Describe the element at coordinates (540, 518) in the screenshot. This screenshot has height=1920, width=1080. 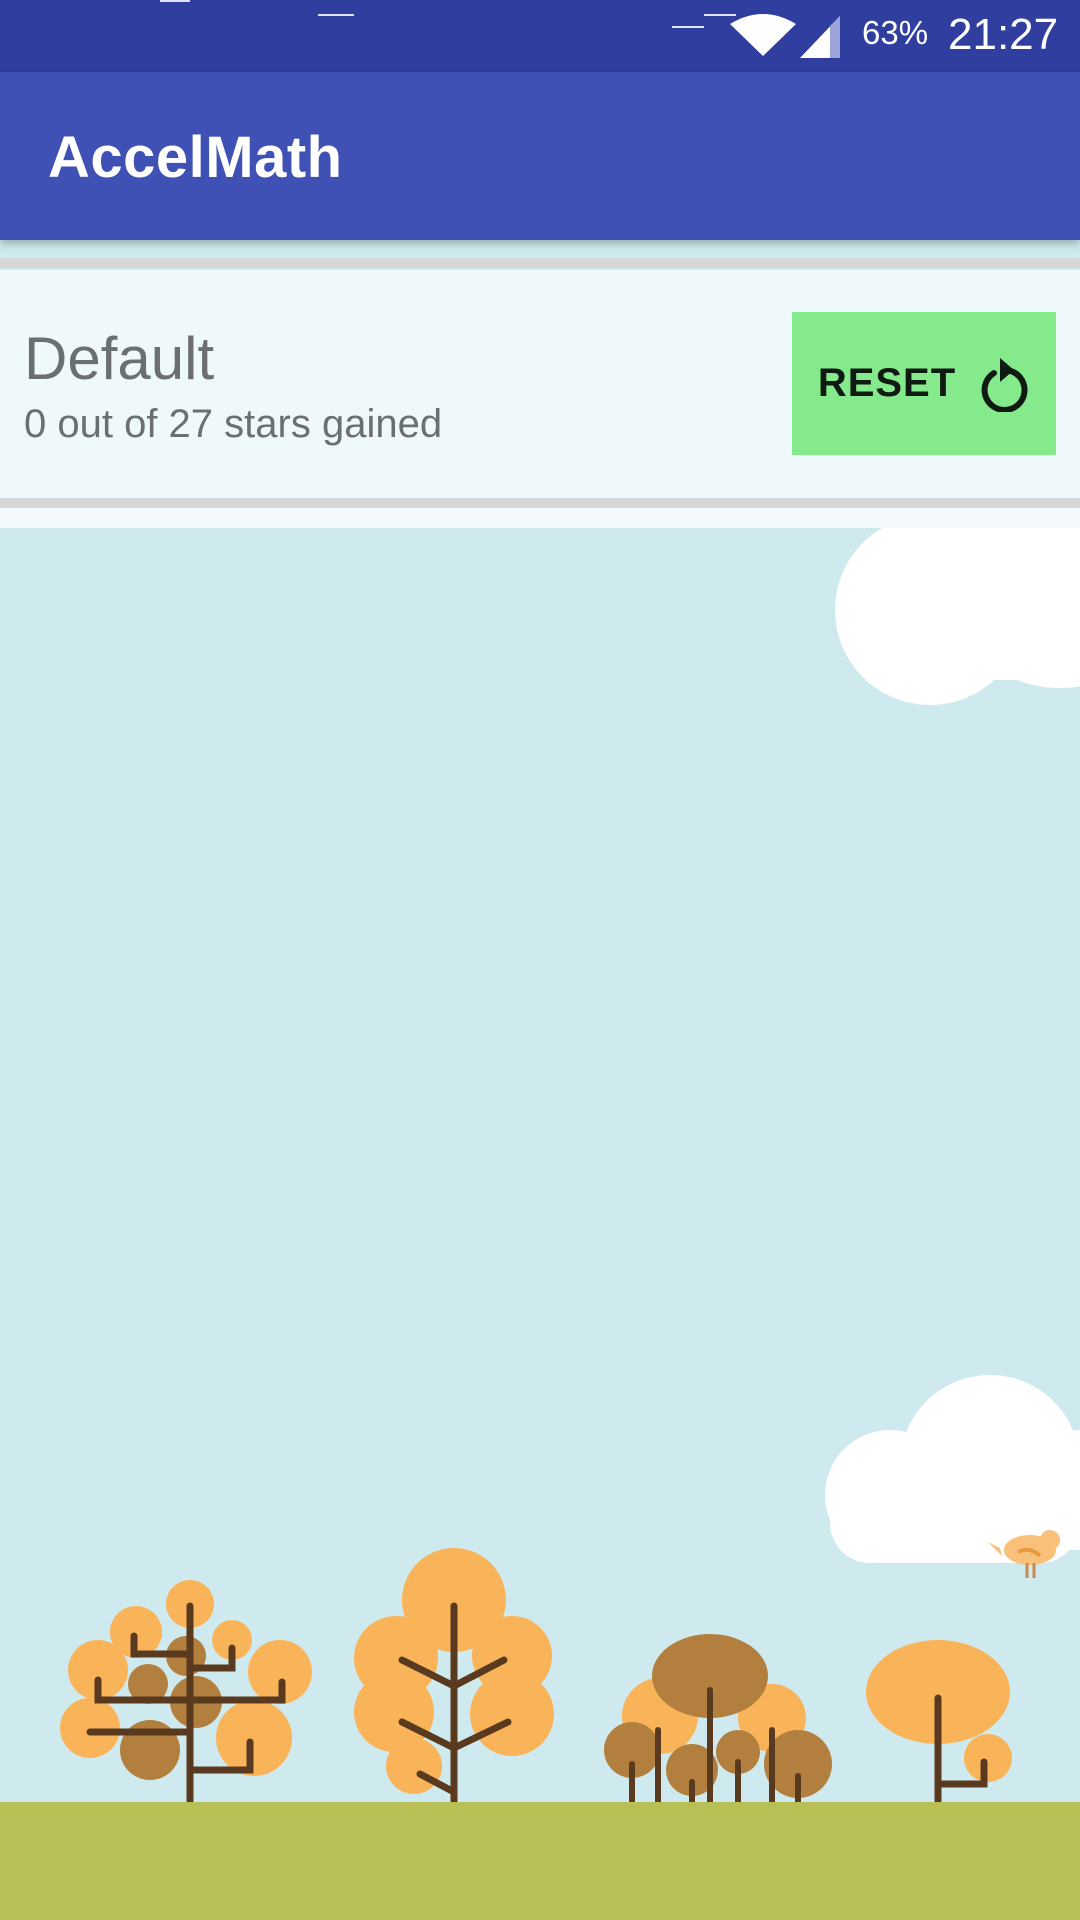
I see `divider-strip` at that location.